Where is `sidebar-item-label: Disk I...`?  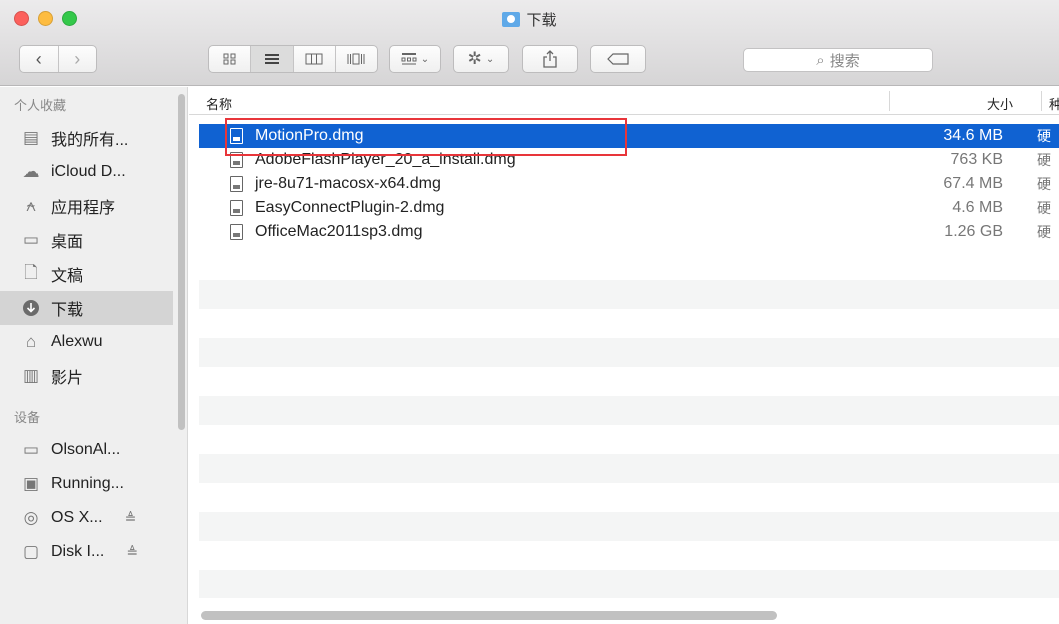 sidebar-item-label: Disk I... is located at coordinates (78, 551).